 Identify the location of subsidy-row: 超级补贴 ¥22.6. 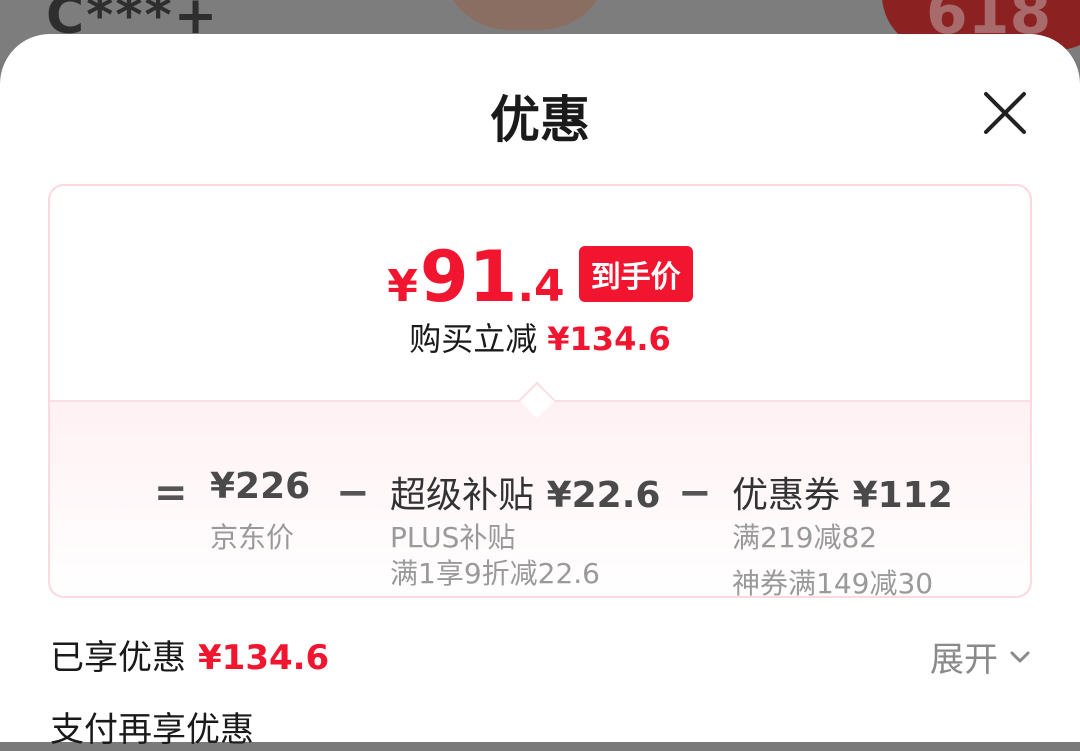
(525, 492).